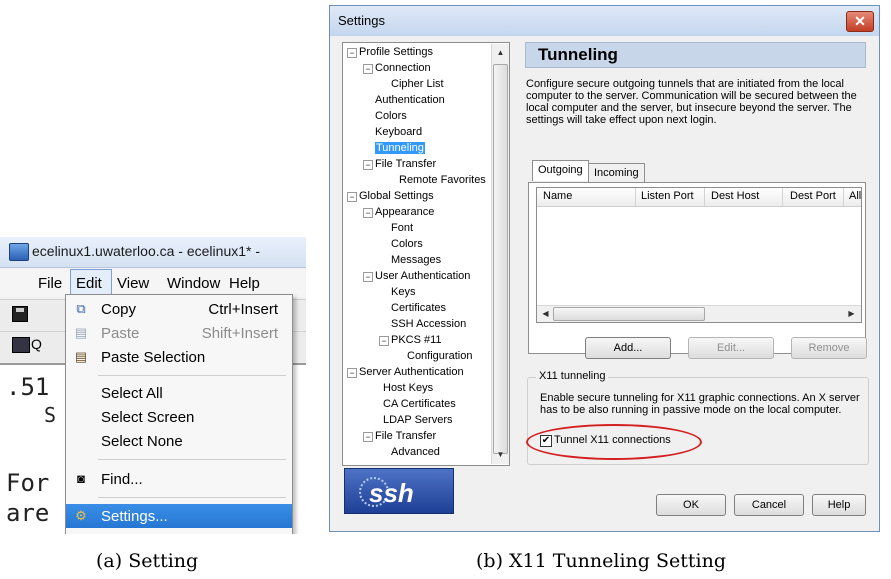  I want to click on tree-item-keys: Keys, so click(403, 292).